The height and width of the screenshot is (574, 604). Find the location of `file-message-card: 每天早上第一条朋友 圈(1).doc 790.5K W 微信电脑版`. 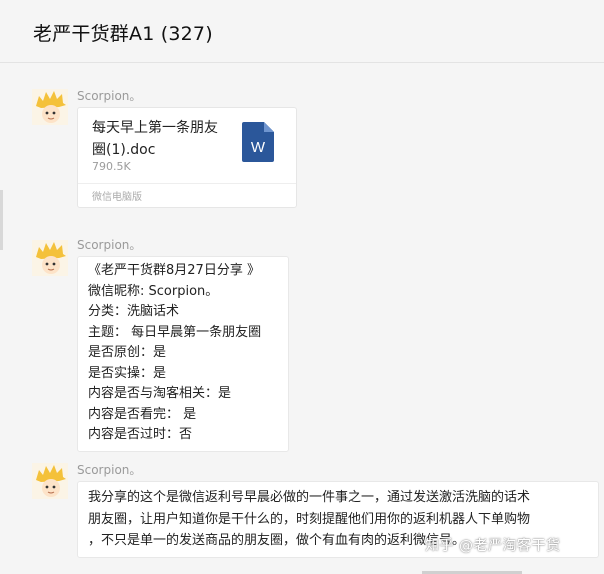

file-message-card: 每天早上第一条朋友 圈(1).doc 790.5K W 微信电脑版 is located at coordinates (187, 157).